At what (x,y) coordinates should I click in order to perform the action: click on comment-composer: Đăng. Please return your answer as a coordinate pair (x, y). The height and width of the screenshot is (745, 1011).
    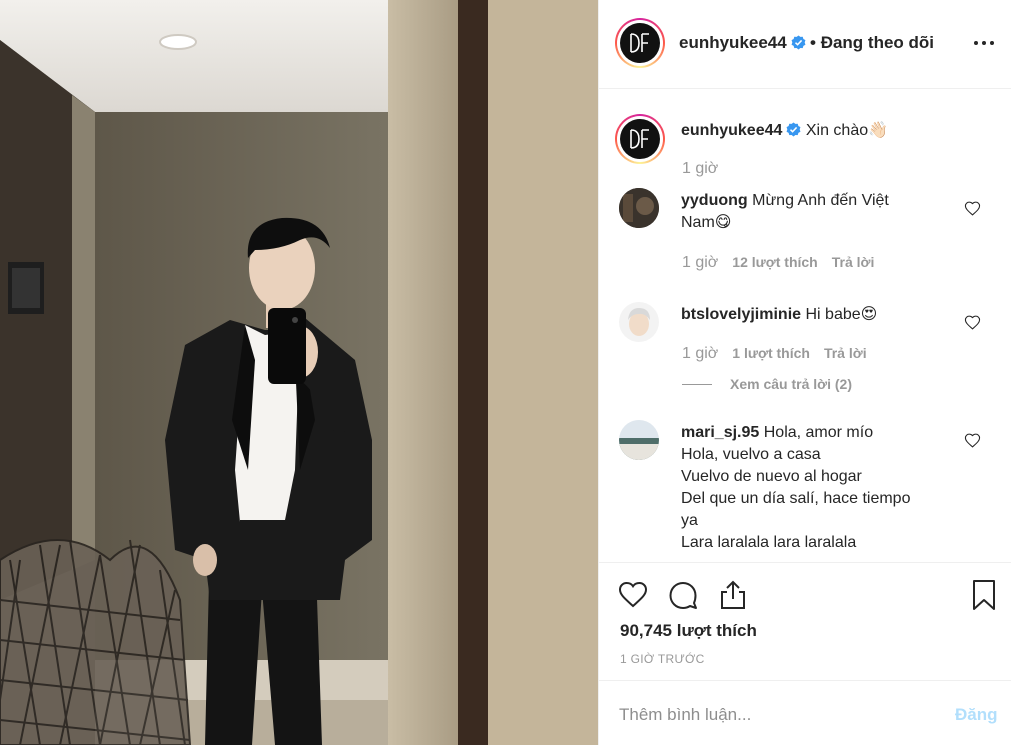
    Looking at the image, I should click on (805, 712).